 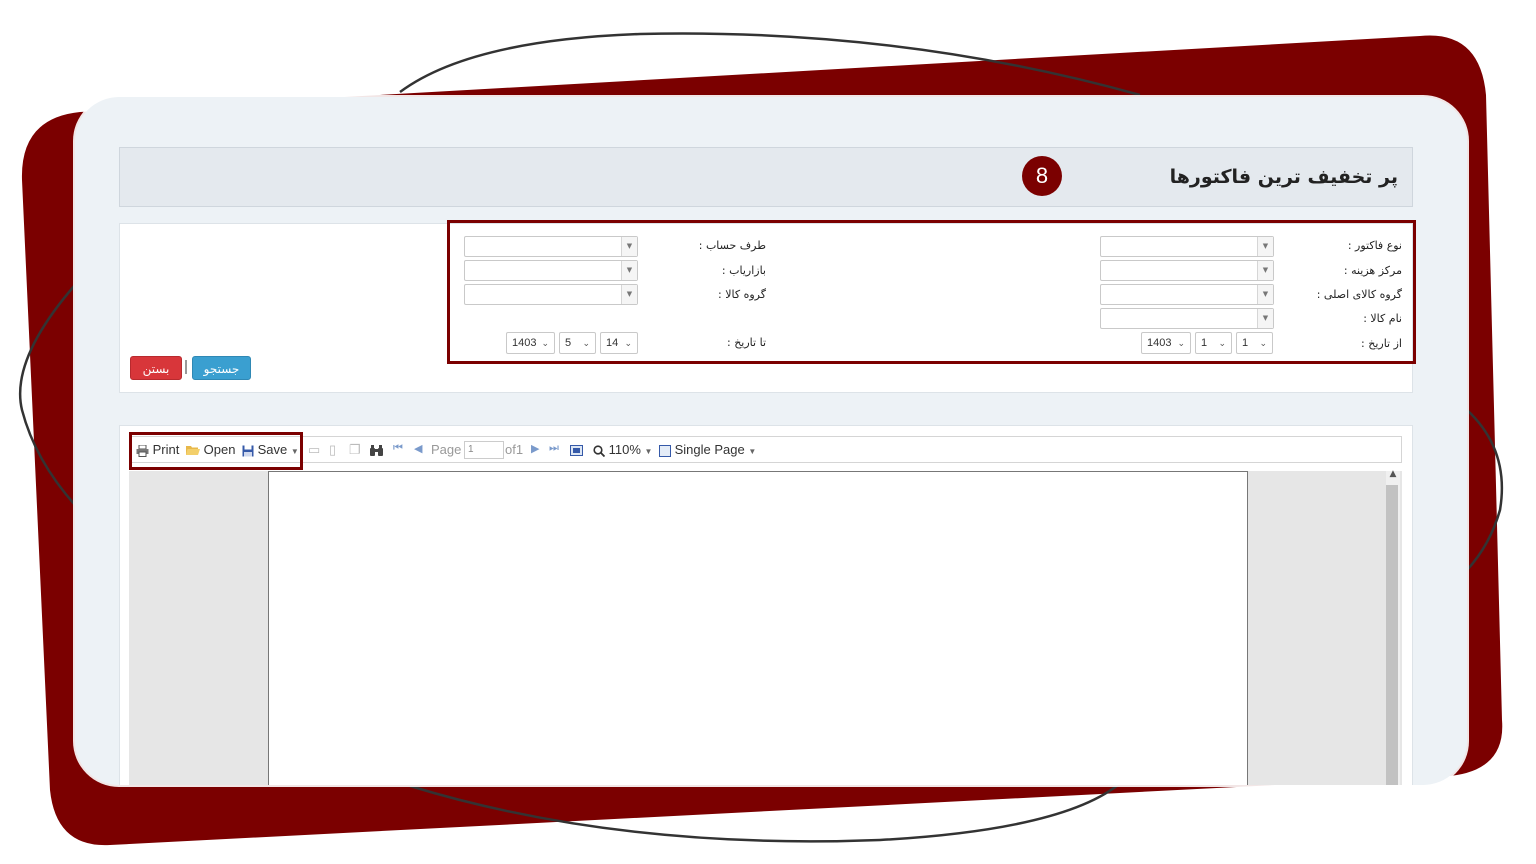 What do you see at coordinates (1213, 343) in the screenshot?
I see `from-date-month-select: 1 ⌄` at bounding box center [1213, 343].